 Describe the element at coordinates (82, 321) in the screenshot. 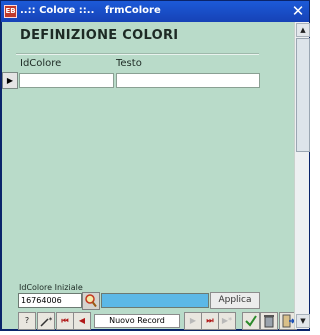

I see `previous-record-button: ◀` at that location.